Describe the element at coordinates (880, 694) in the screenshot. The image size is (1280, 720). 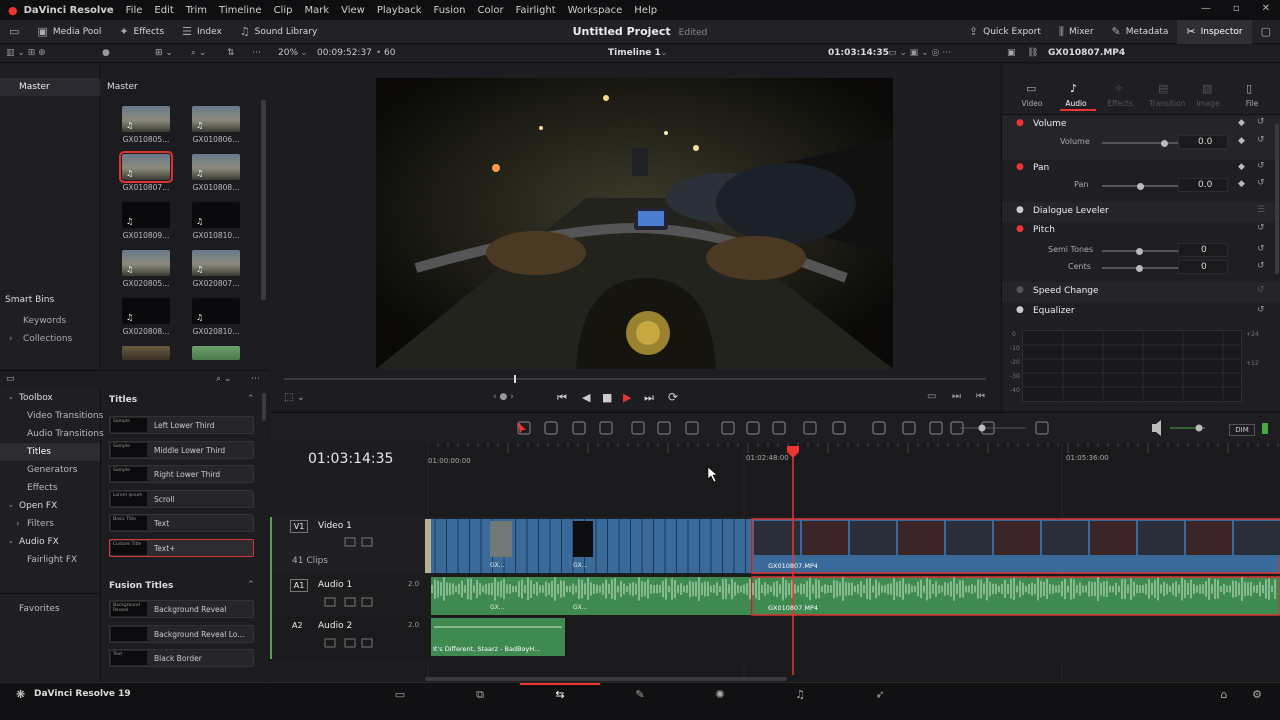
I see `deliver-page-icon: ➶` at that location.